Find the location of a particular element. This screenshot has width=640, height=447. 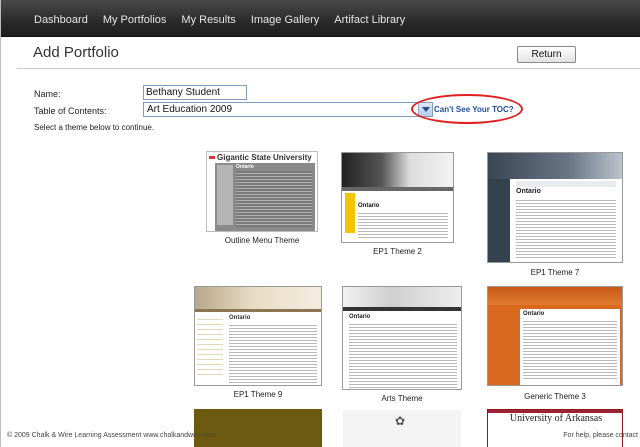

theme-ep1-theme-2: Ontario is located at coordinates (397, 197).